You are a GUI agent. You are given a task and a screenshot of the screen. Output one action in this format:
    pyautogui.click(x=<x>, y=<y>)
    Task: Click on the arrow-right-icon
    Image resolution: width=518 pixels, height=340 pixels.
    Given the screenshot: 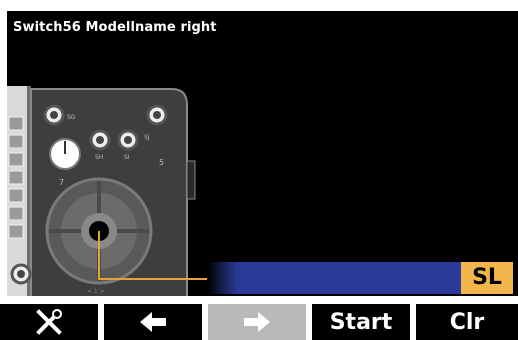 What is the action you would take?
    pyautogui.click(x=257, y=322)
    